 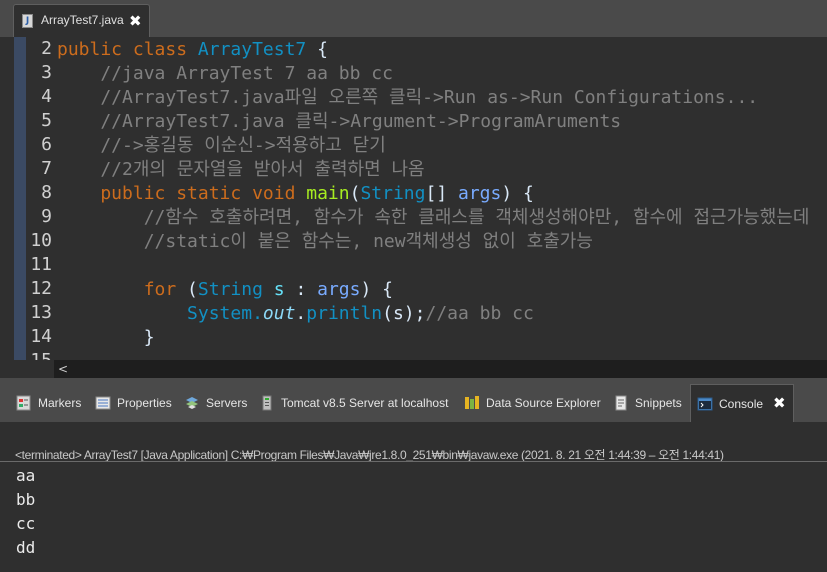 I want to click on tab-tomcat-server: Tomcat v8.5 Server at localhost, so click(x=353, y=403).